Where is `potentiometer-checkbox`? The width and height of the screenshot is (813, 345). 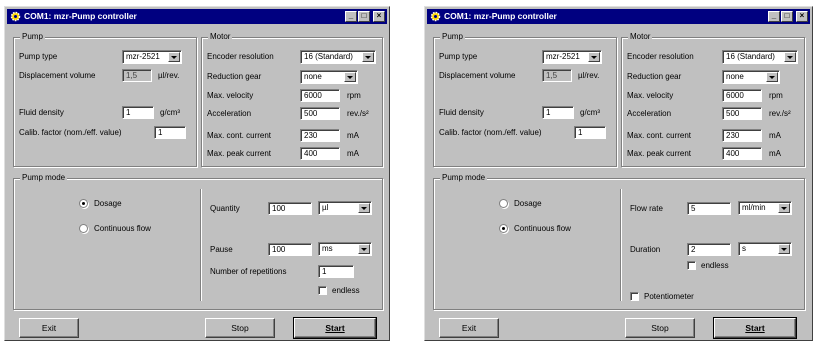 potentiometer-checkbox is located at coordinates (634, 296).